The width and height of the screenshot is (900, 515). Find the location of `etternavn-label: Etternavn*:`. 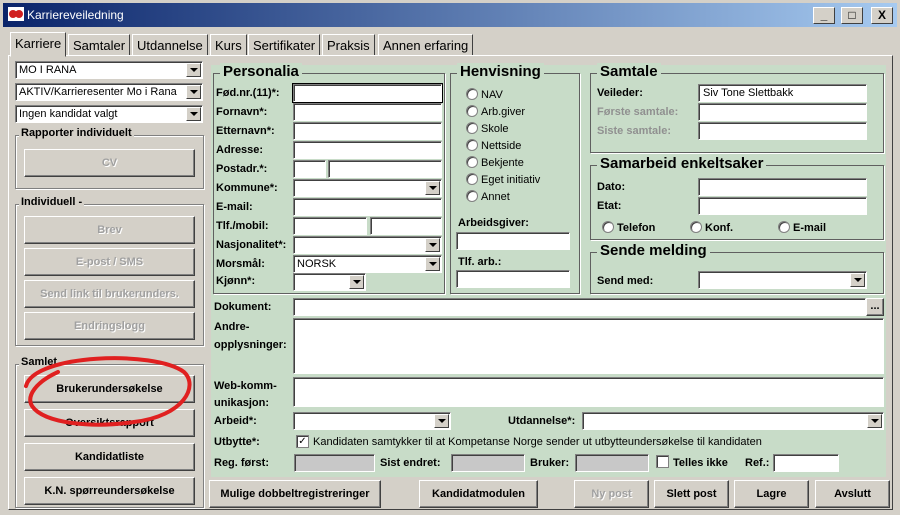

etternavn-label: Etternavn*: is located at coordinates (245, 131).